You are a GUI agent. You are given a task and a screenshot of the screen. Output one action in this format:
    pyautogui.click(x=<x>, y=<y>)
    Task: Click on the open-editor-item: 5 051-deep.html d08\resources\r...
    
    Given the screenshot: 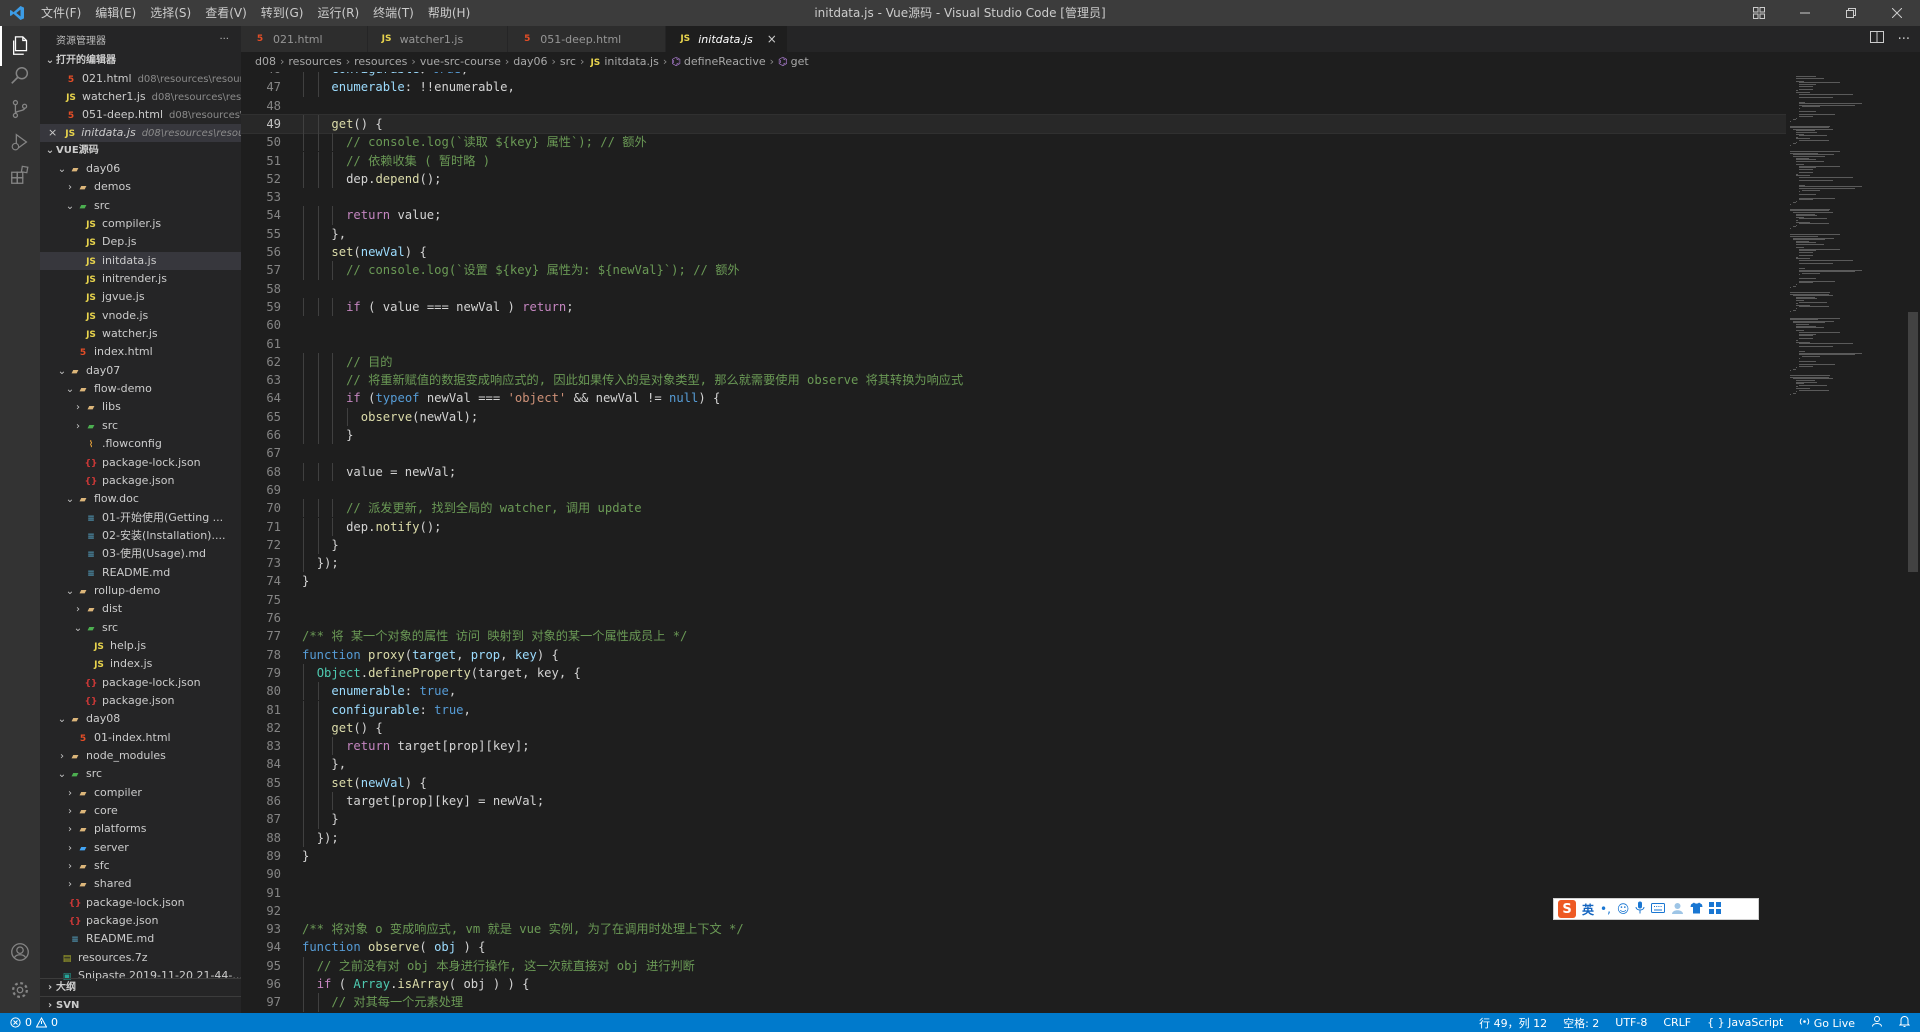 What is the action you would take?
    pyautogui.click(x=140, y=115)
    